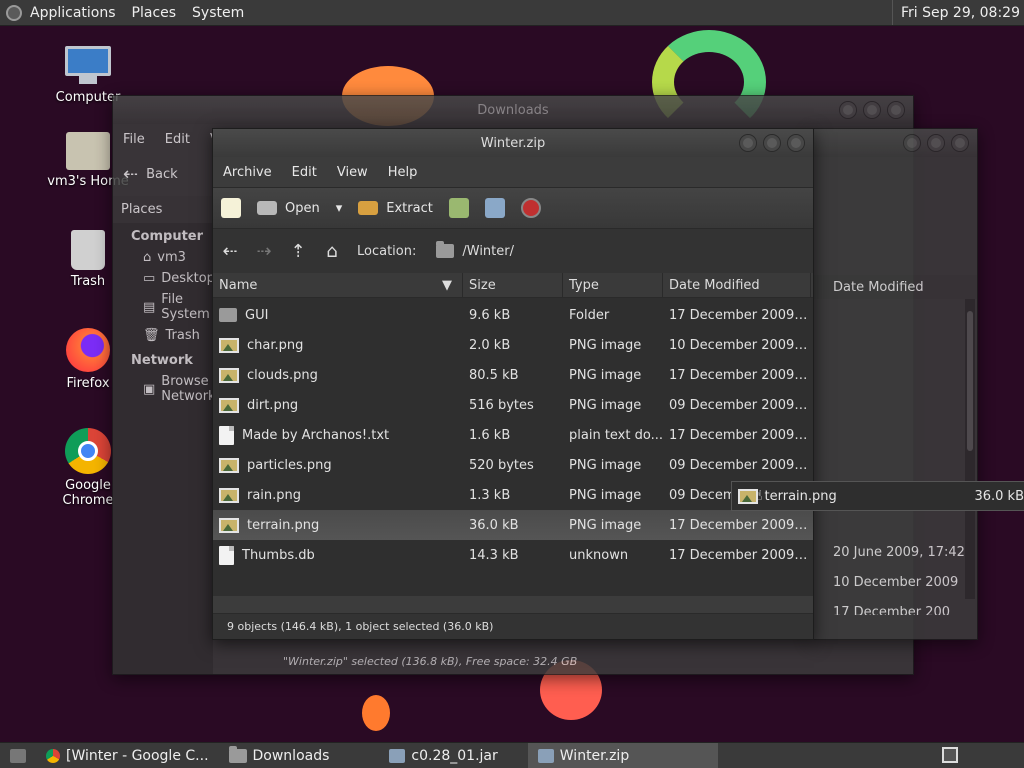  What do you see at coordinates (267, 208) in the screenshot?
I see `open-icon` at bounding box center [267, 208].